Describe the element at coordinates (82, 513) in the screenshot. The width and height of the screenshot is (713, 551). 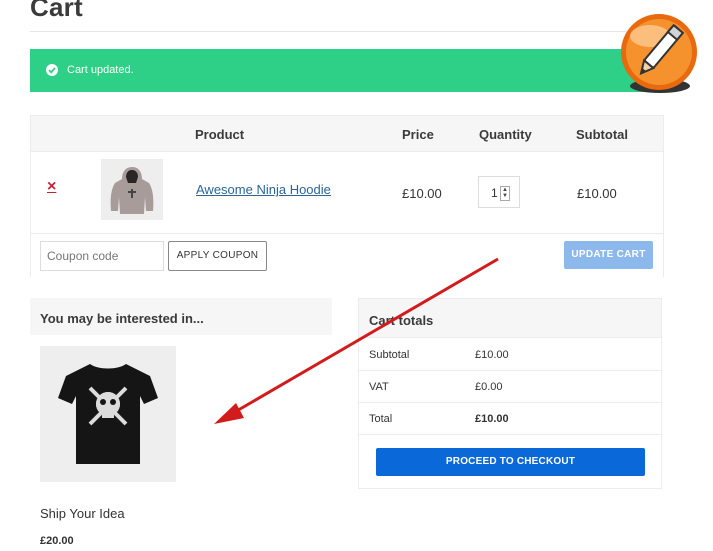
I see `cross-sell-product-name: Ship Your Idea` at that location.